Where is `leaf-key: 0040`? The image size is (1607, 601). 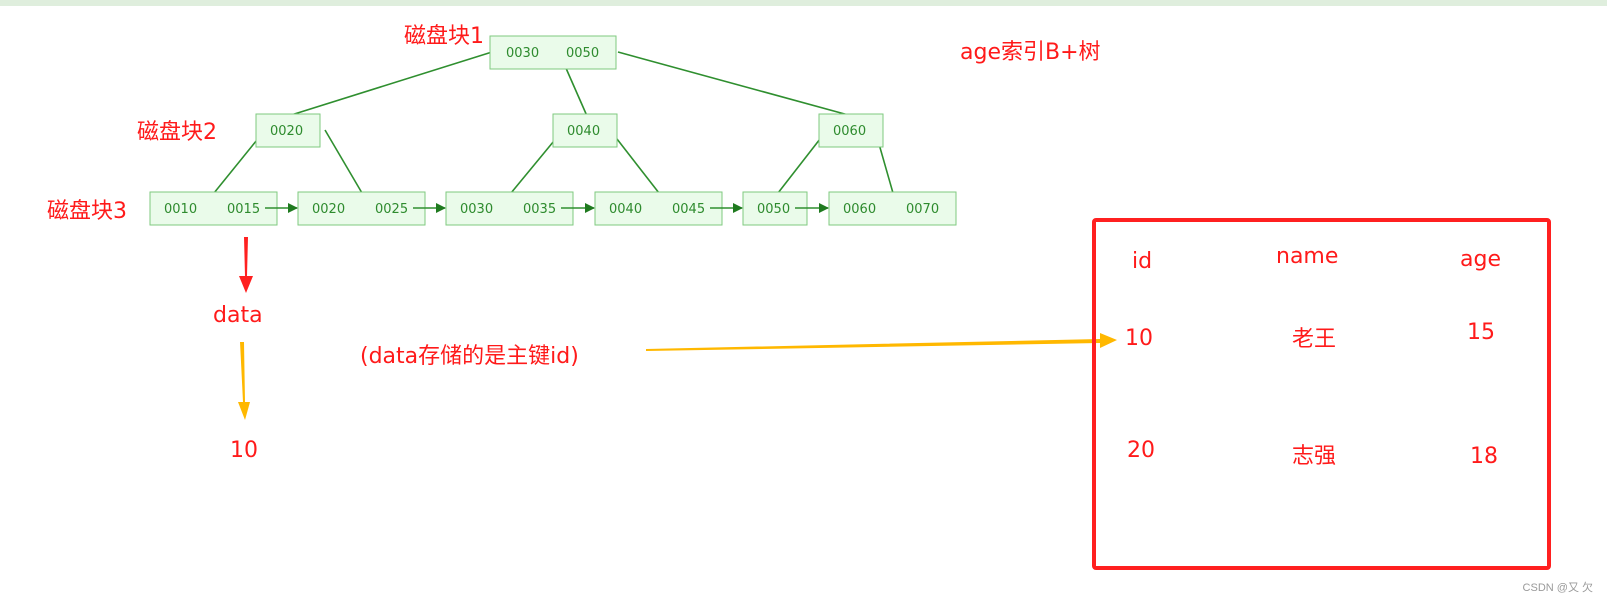
leaf-key: 0040 is located at coordinates (625, 209).